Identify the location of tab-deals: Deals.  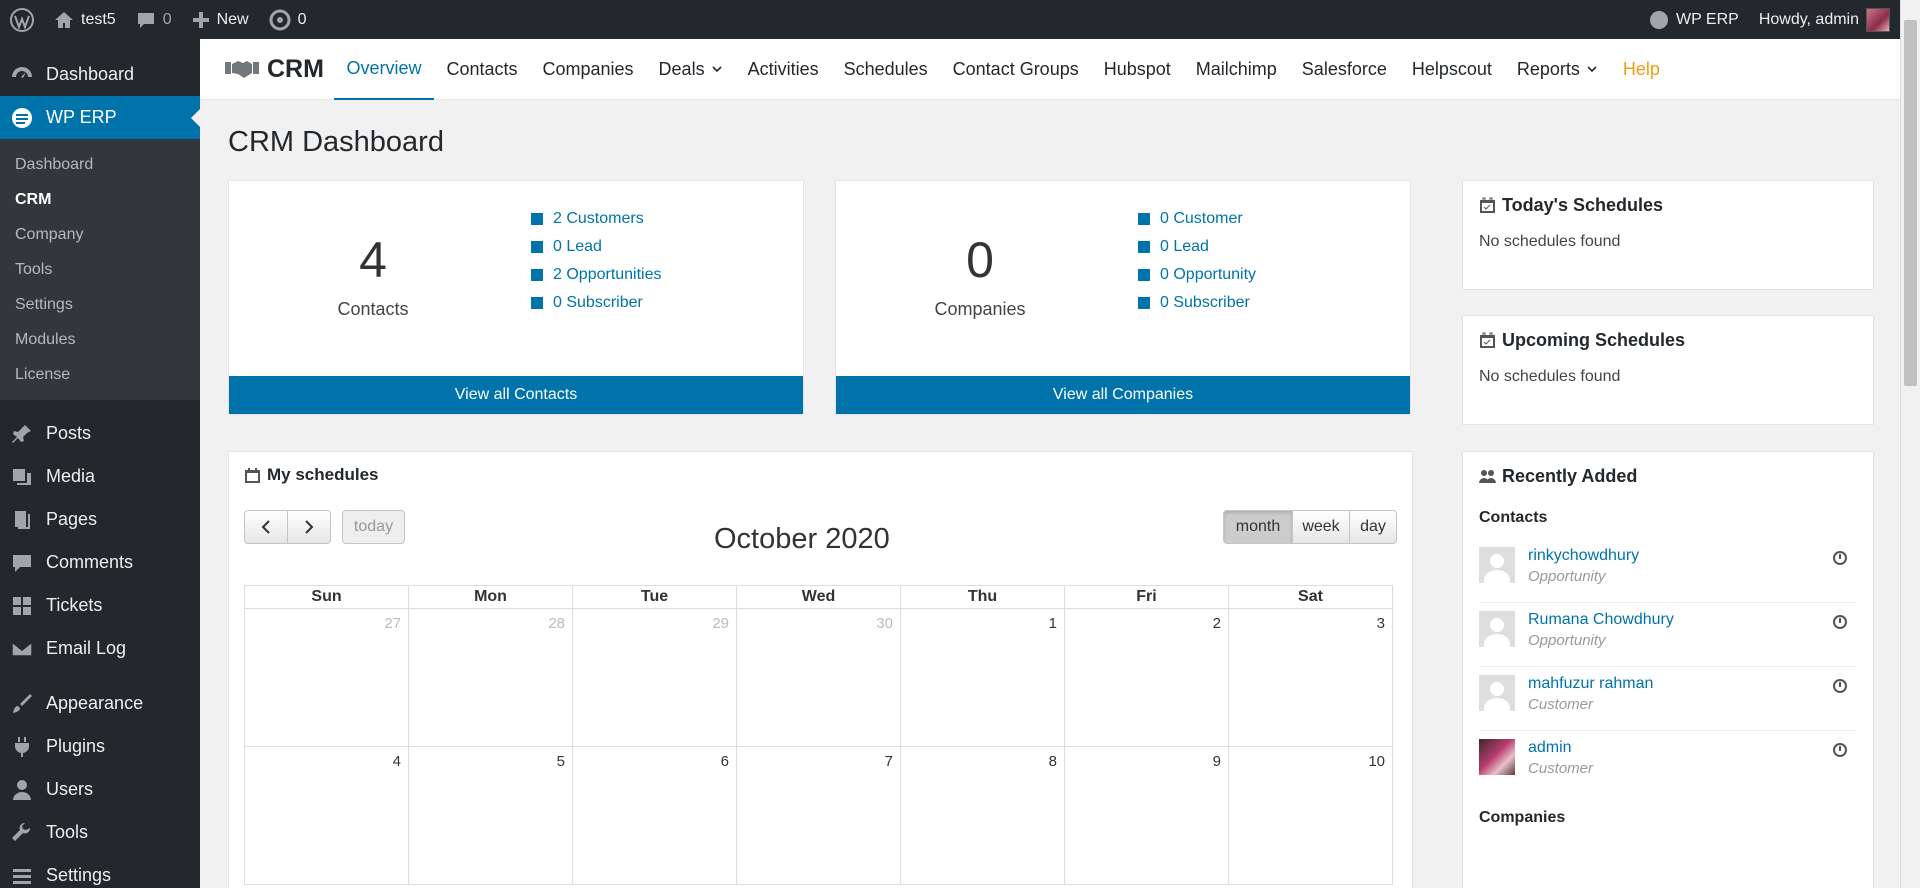
(690, 69).